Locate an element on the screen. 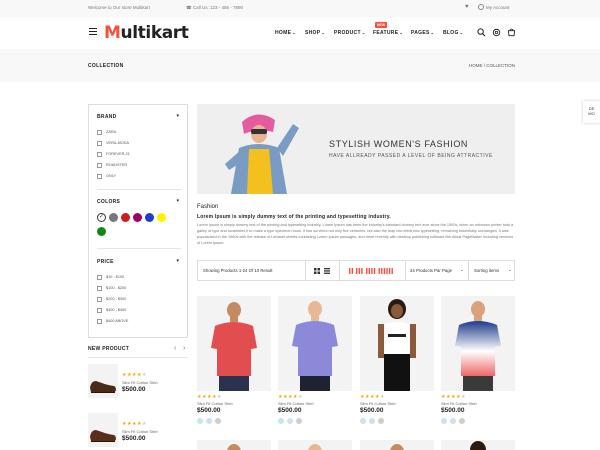  demo-tab: DE MO is located at coordinates (591, 112).